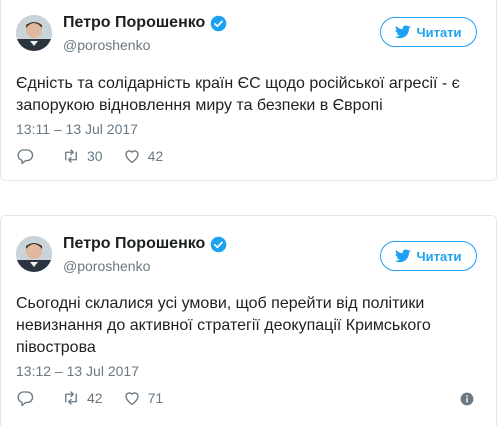  Describe the element at coordinates (82, 156) in the screenshot. I see `retweet-button: 30` at that location.